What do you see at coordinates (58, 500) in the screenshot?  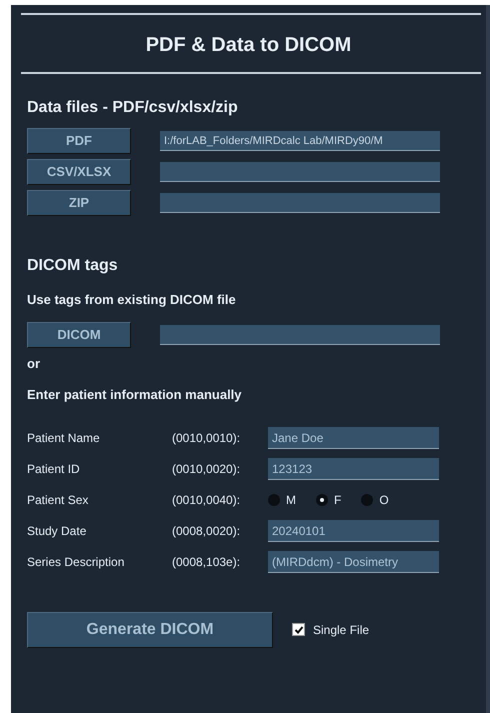 I see `field-label: Patient Sex` at bounding box center [58, 500].